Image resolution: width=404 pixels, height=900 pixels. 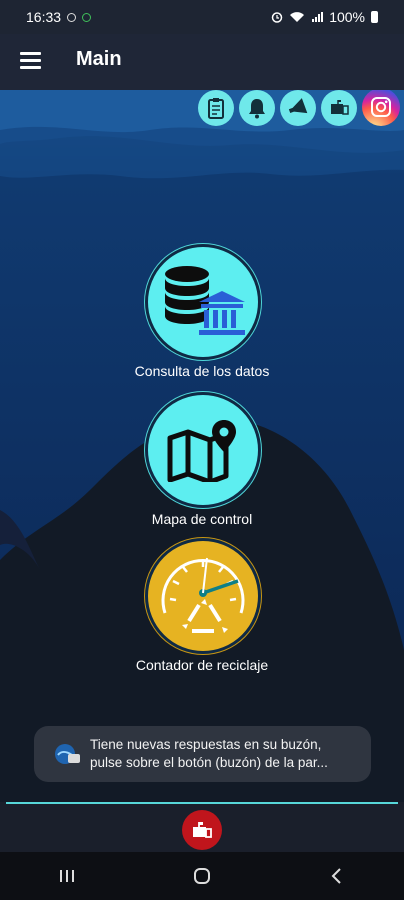 I want to click on menu-icon, so click(x=30, y=60).